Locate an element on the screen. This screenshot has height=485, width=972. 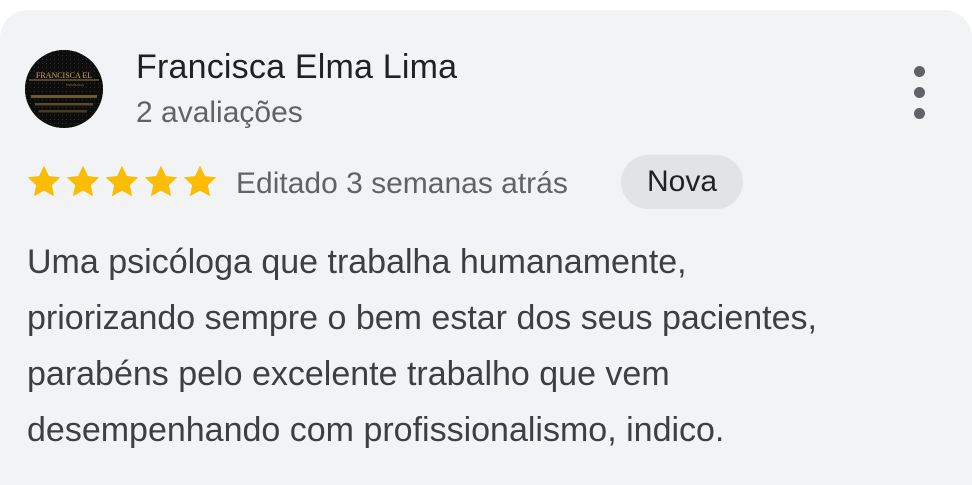
reviewer-review-count: 2 avaliações is located at coordinates (219, 112).